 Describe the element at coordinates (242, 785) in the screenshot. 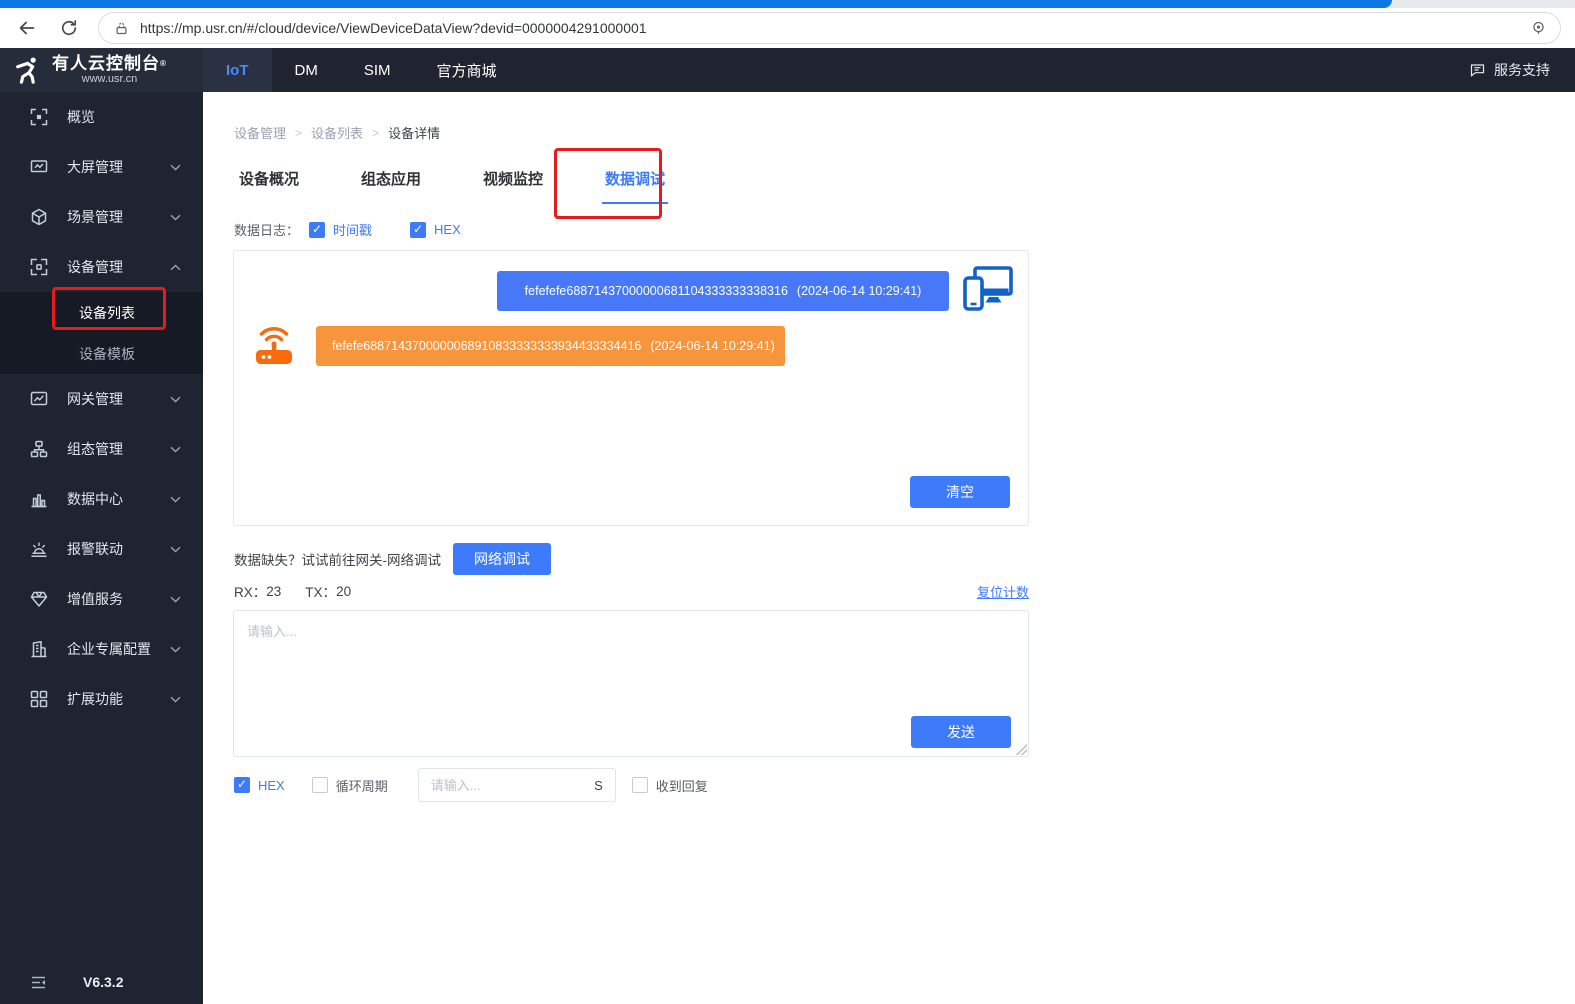

I see `hex-send-checkbox` at that location.